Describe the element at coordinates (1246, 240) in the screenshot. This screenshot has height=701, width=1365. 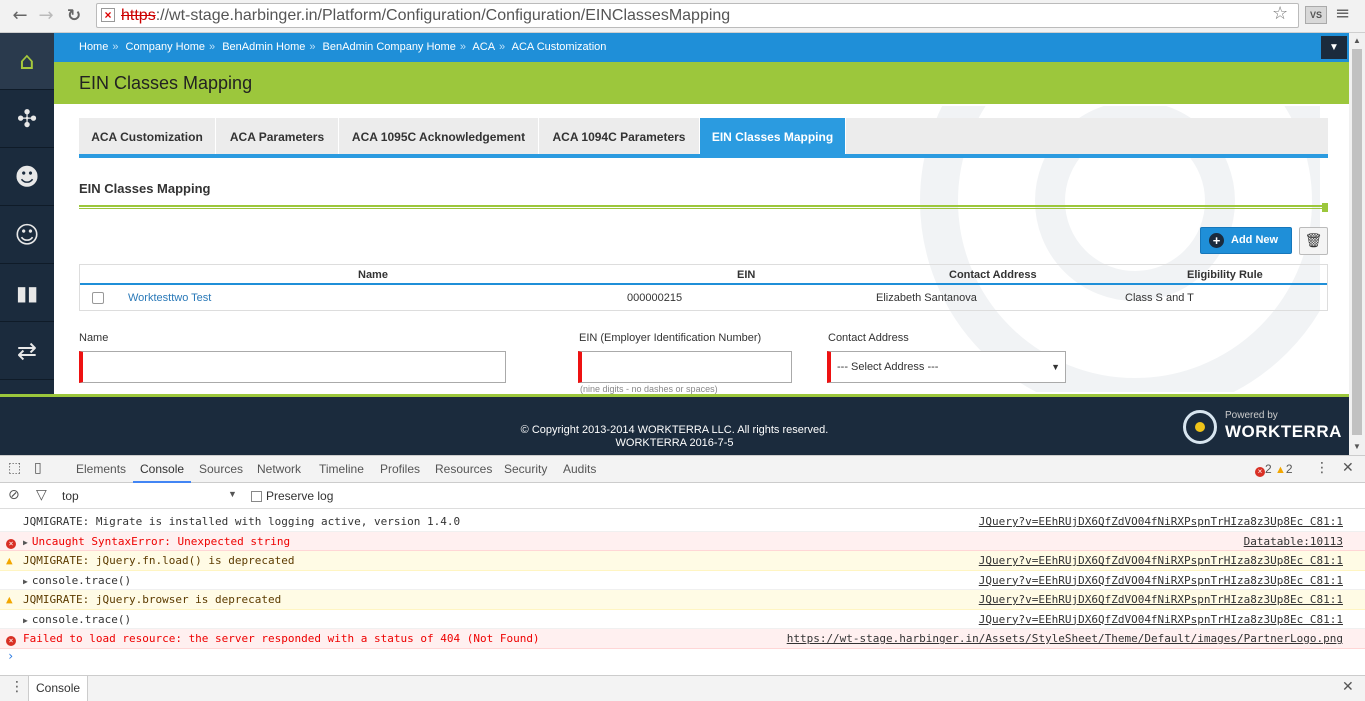
I see `add-new-button: + Add New` at that location.